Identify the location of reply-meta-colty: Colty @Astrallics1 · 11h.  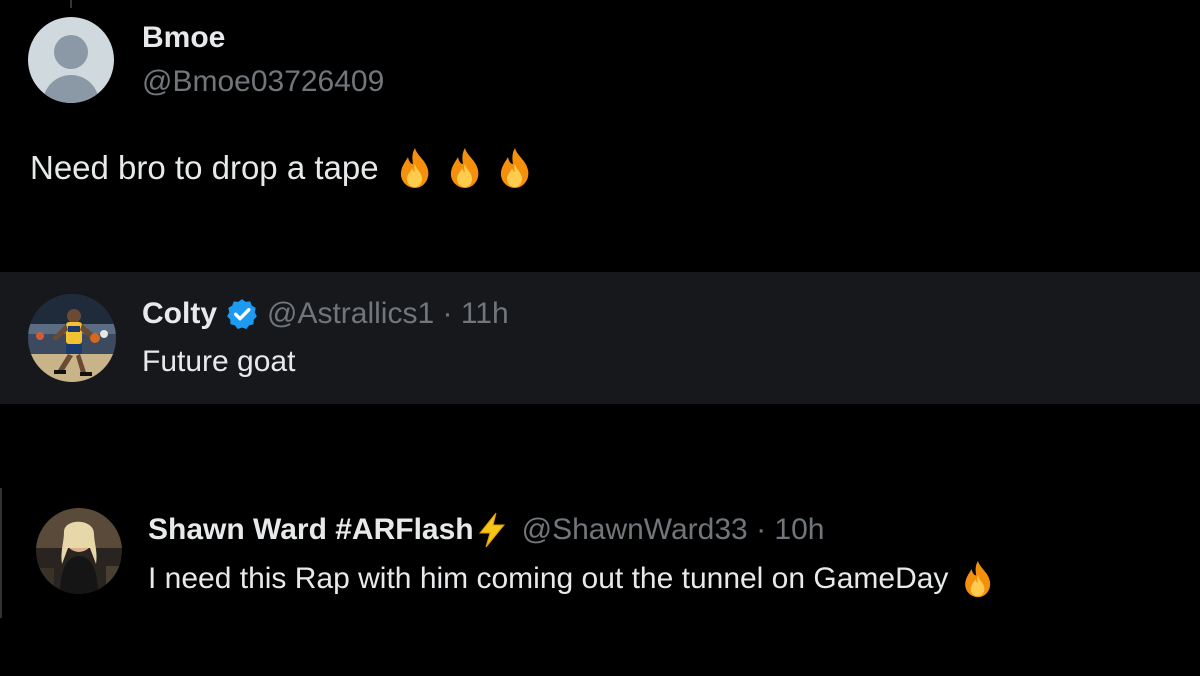
(325, 314).